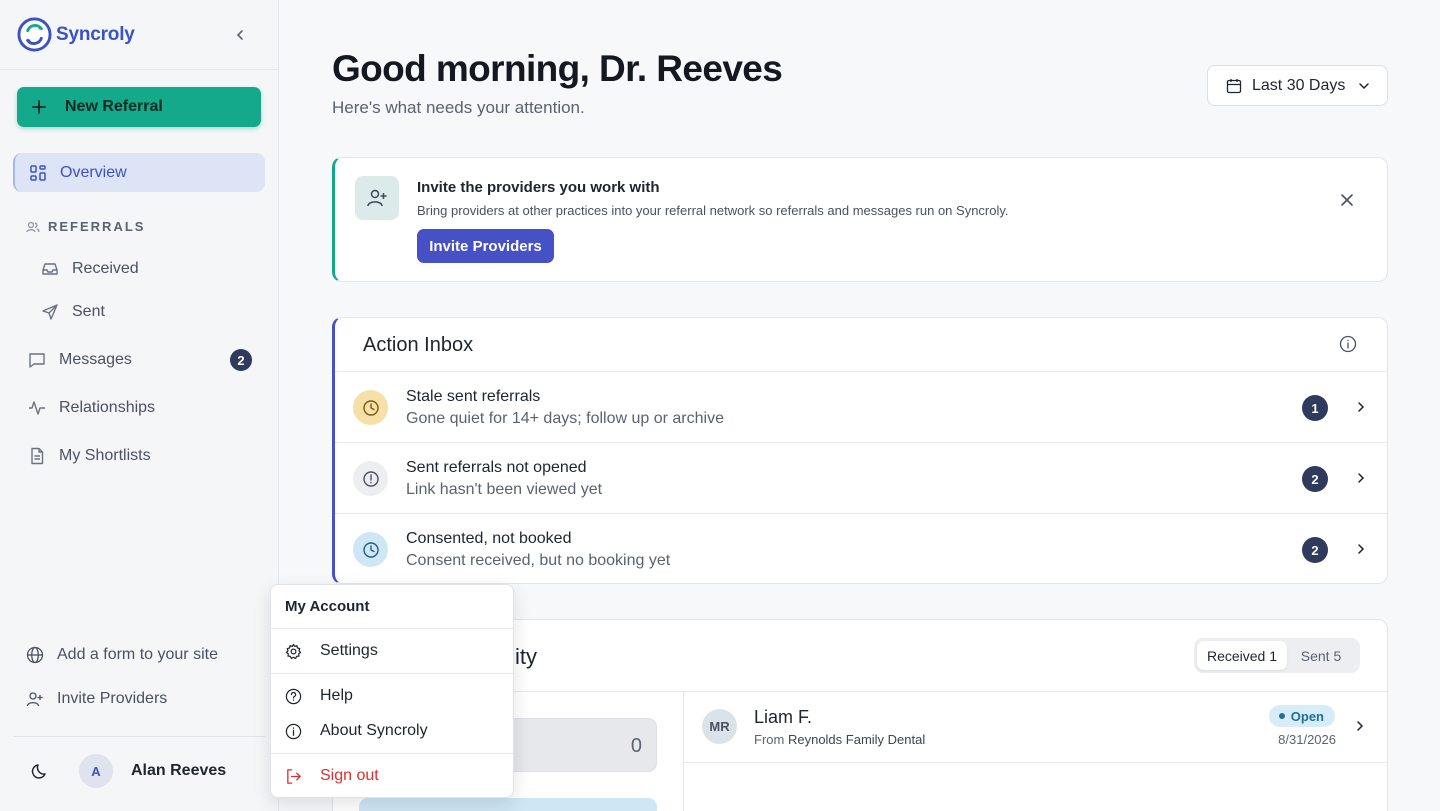  What do you see at coordinates (636, 746) in the screenshot?
I see `activity-count-value: 0` at bounding box center [636, 746].